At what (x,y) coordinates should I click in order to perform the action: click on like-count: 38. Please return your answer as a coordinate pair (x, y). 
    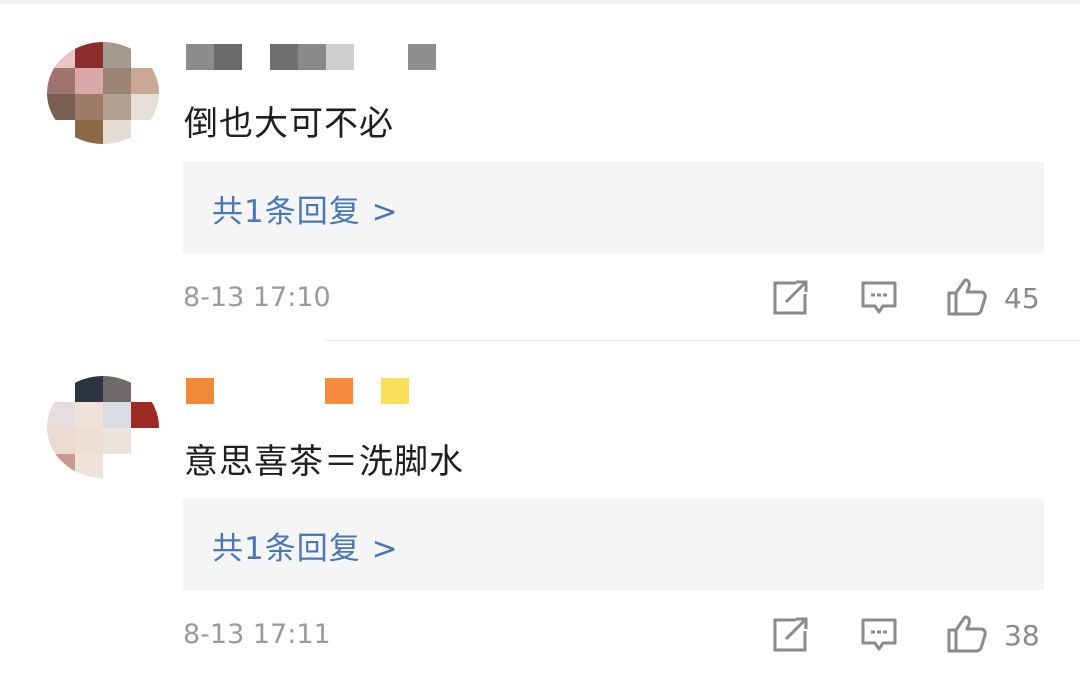
    Looking at the image, I should click on (1022, 635).